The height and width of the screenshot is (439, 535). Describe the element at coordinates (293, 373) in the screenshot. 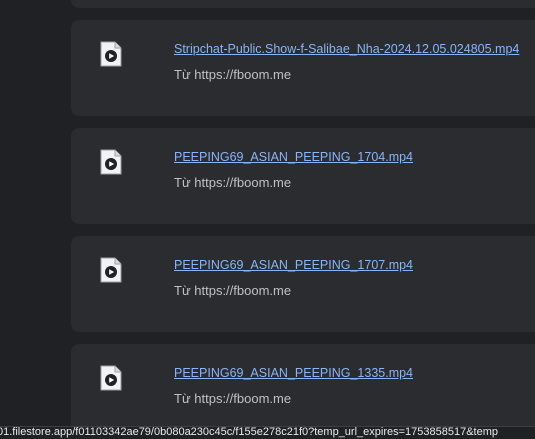

I see `download-filename-link: PEEPING69_ASIAN_PEEPING_1335.mp4` at that location.